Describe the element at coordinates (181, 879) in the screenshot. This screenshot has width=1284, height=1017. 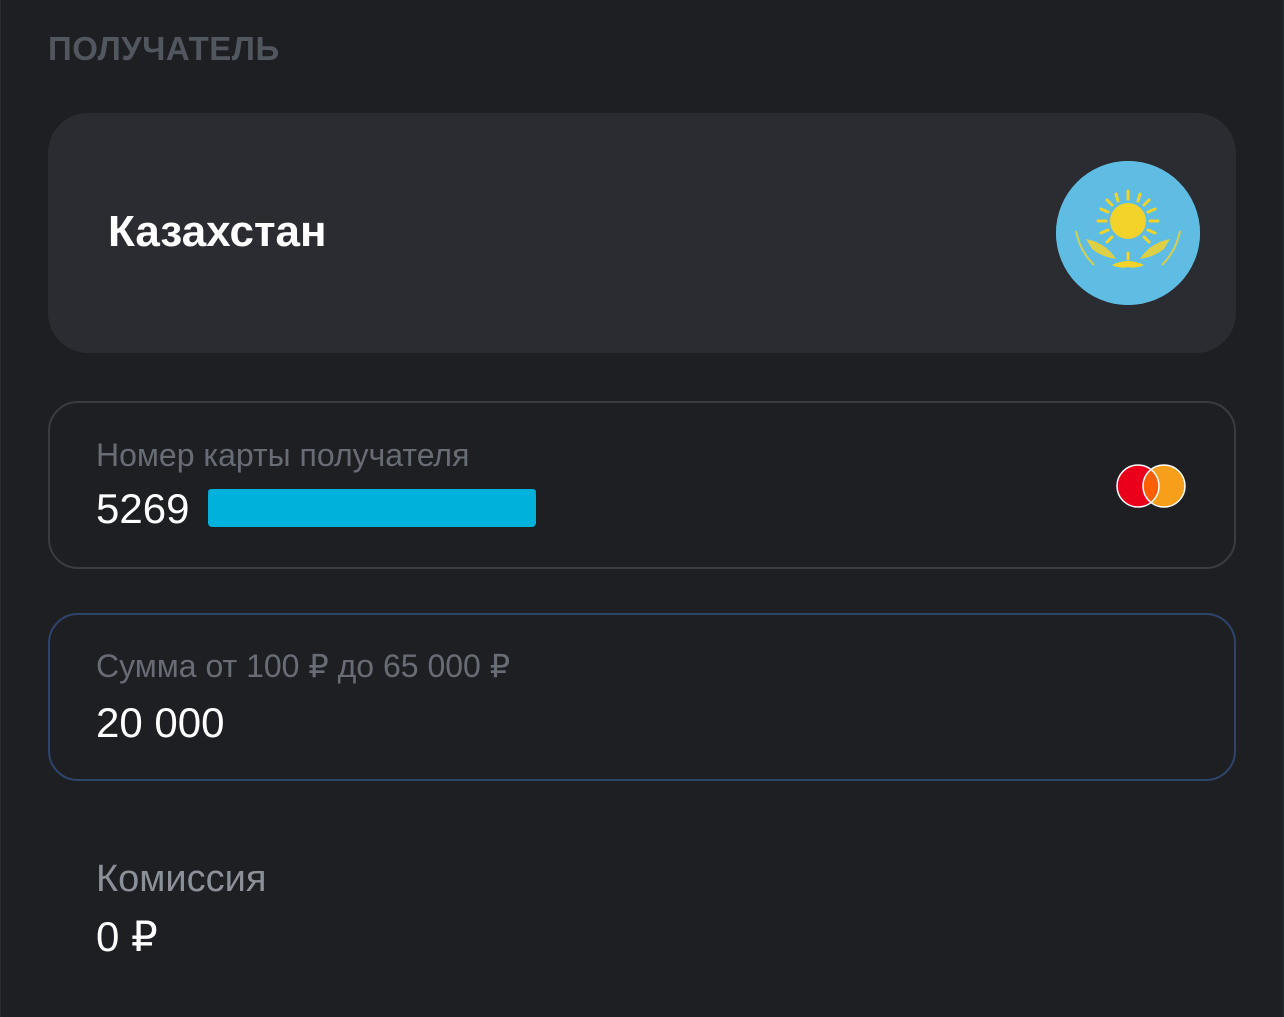
I see `fee-label: Комиссия` at that location.